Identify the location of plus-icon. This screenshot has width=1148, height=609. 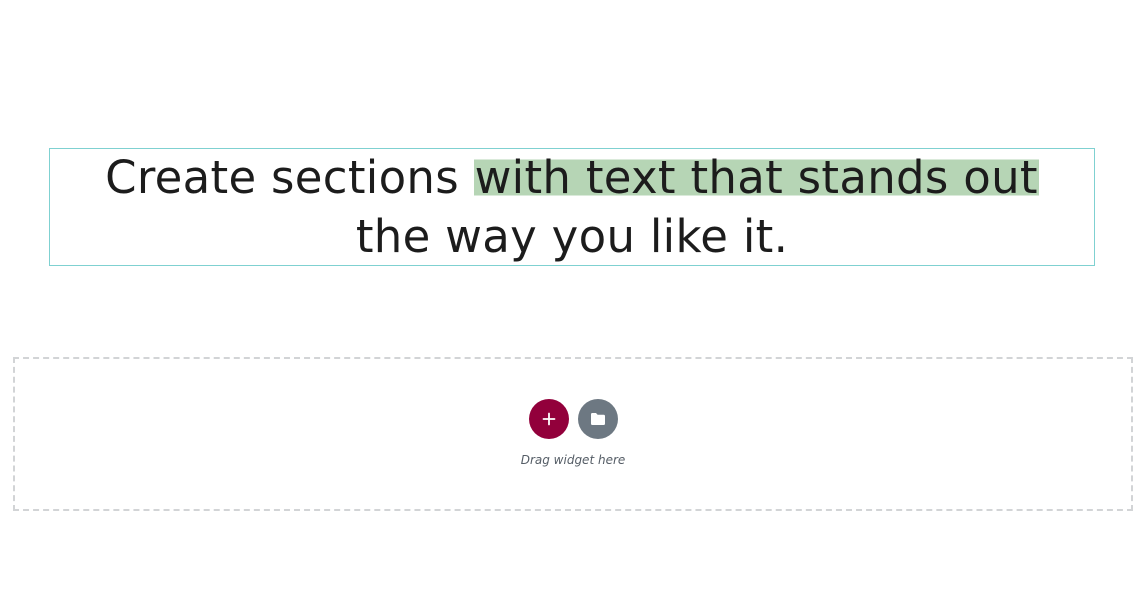
(548, 419).